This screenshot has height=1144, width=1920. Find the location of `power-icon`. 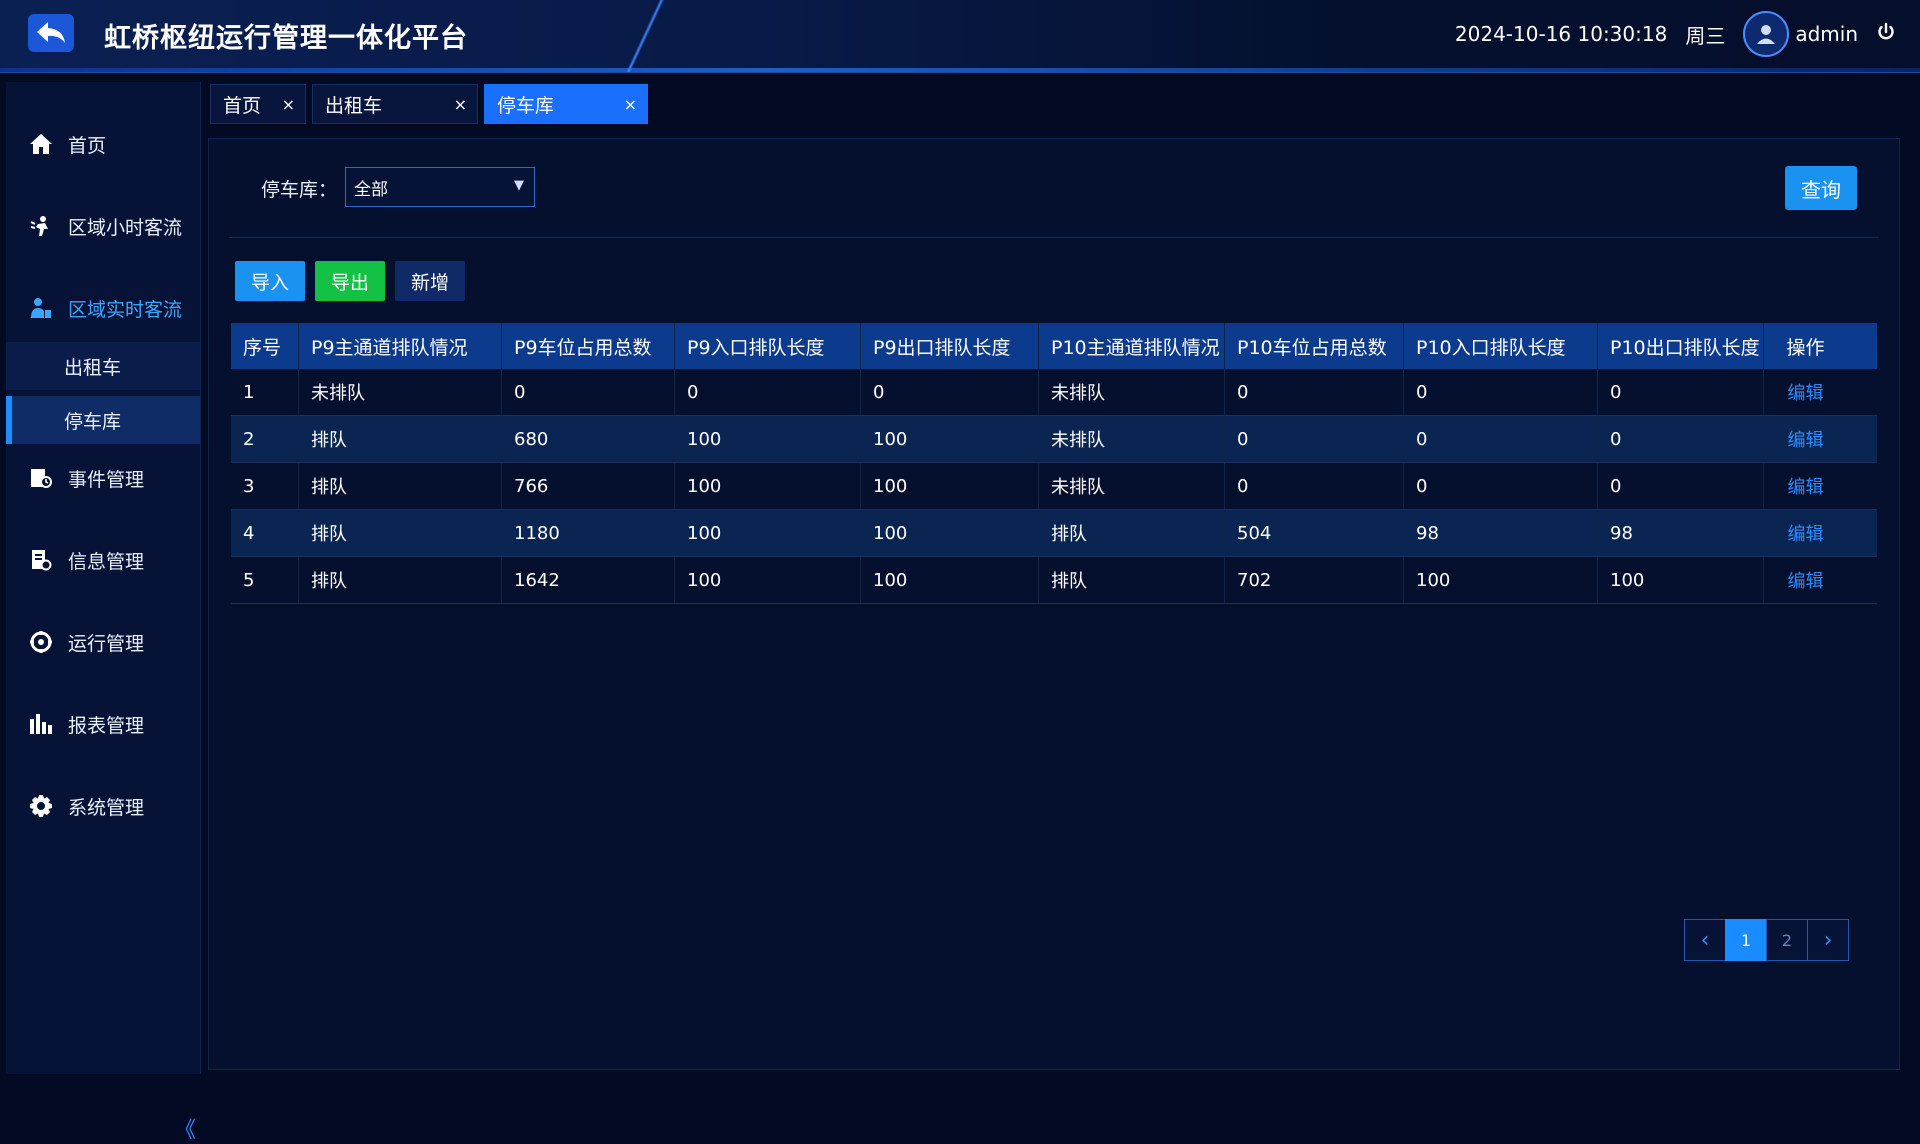

power-icon is located at coordinates (1886, 34).